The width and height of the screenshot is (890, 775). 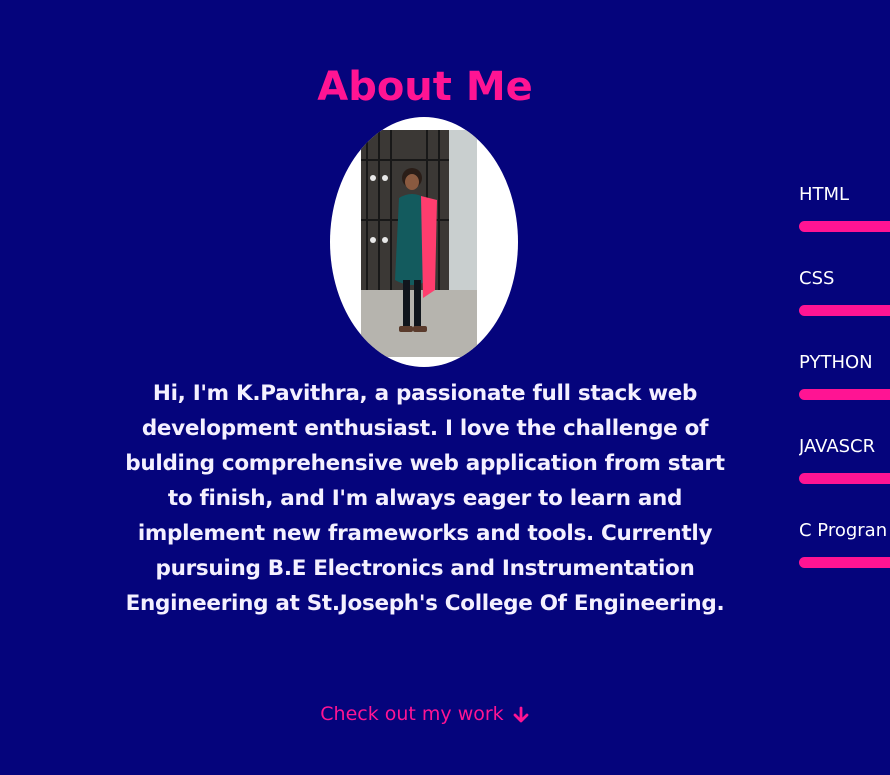 I want to click on check-out-work-link: Check out my work, so click(x=425, y=714).